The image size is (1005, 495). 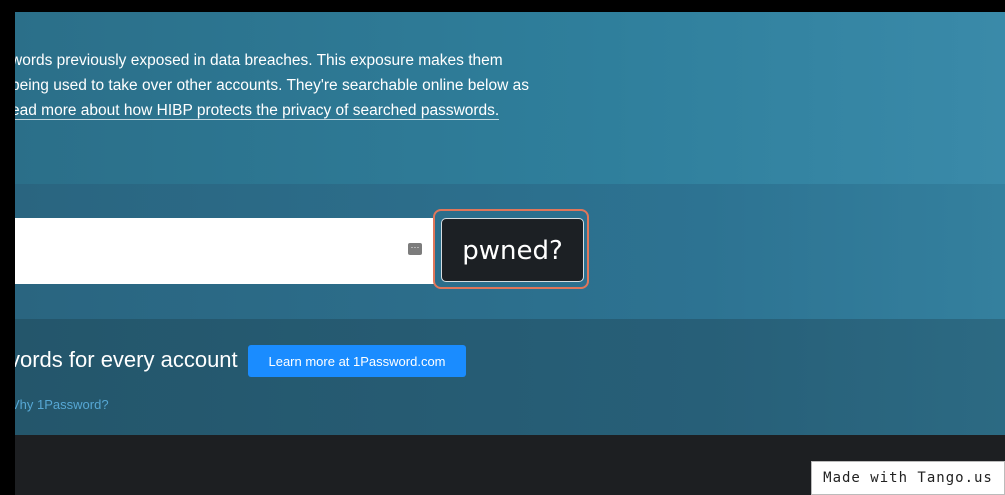 I want to click on password-manager-icon: ···, so click(x=415, y=249).